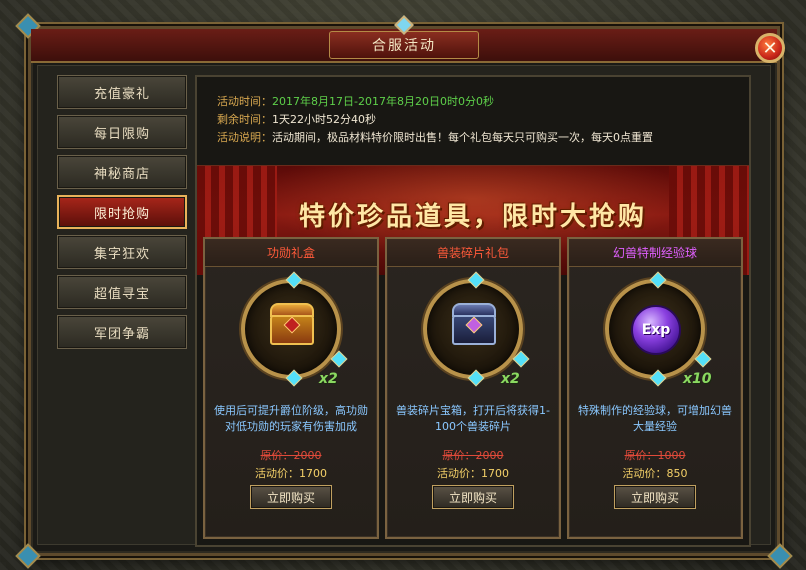  I want to click on blue-chest-icon, so click(474, 324).